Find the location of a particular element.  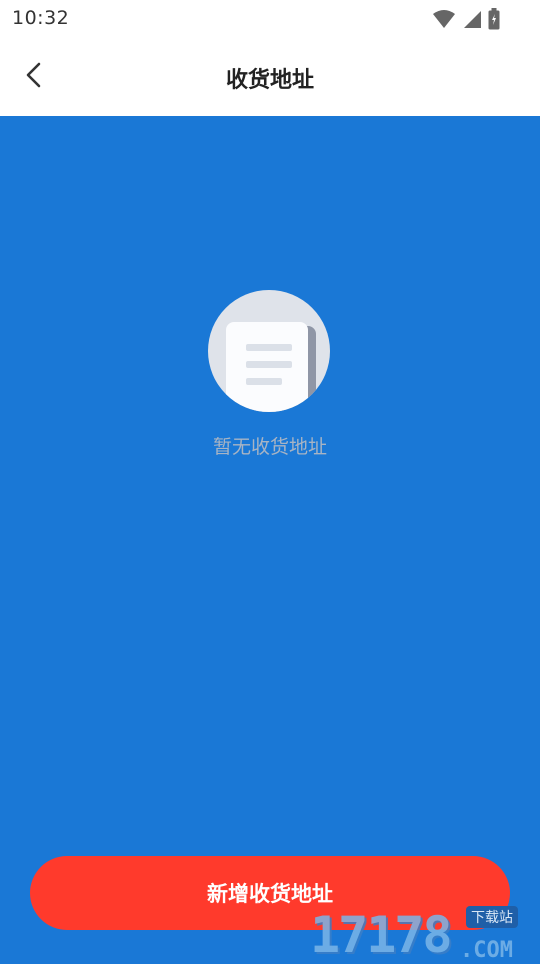

status-time: 10:32 is located at coordinates (41, 18).